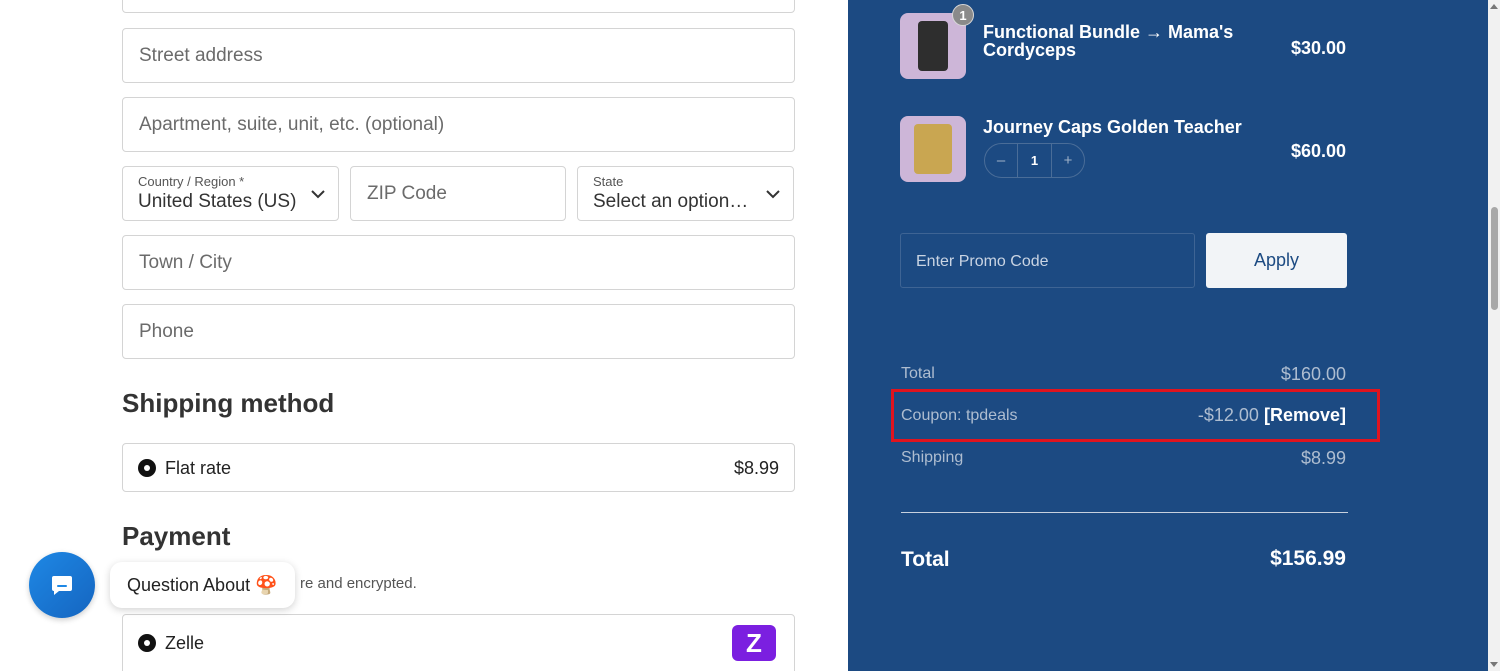 The width and height of the screenshot is (1500, 671). What do you see at coordinates (1494, 335) in the screenshot?
I see `page-scrollbar` at bounding box center [1494, 335].